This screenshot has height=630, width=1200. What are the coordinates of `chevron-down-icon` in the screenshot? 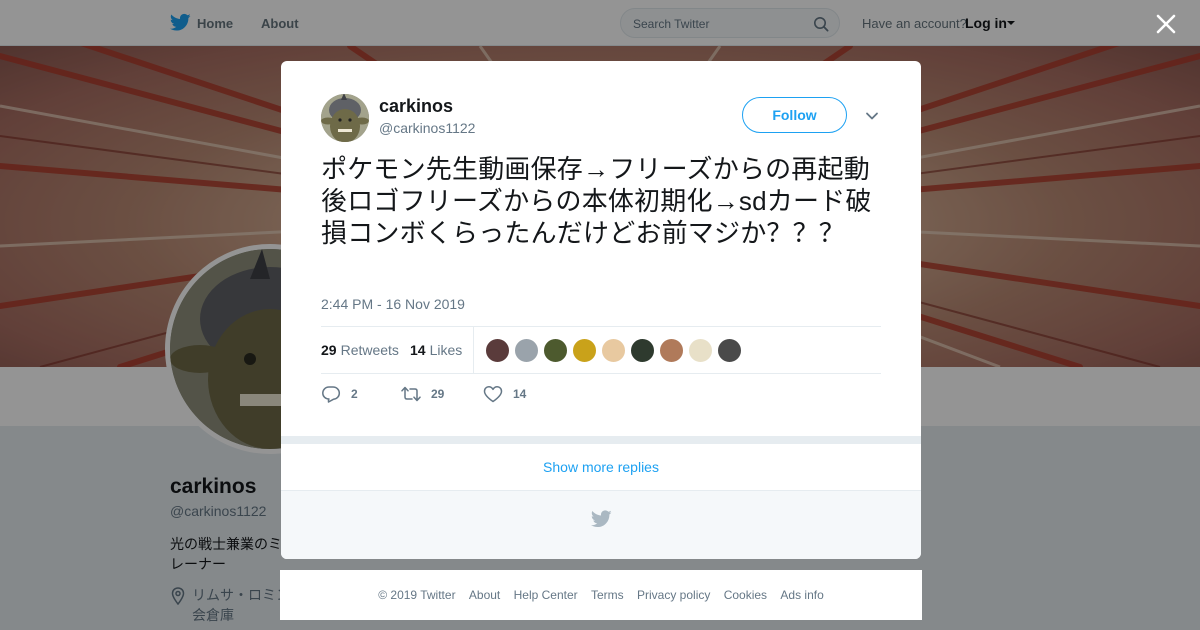 It's located at (872, 116).